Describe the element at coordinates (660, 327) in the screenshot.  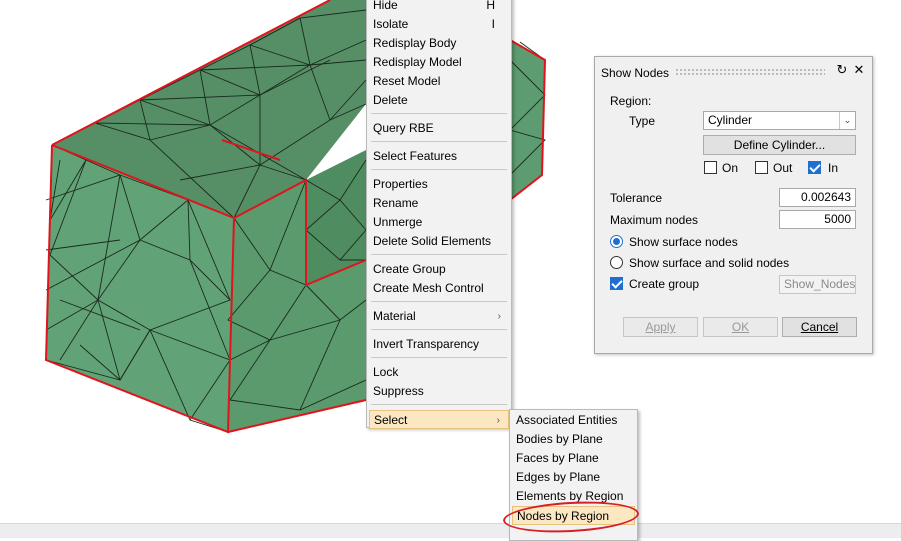
I see `apply-button: Apply` at that location.